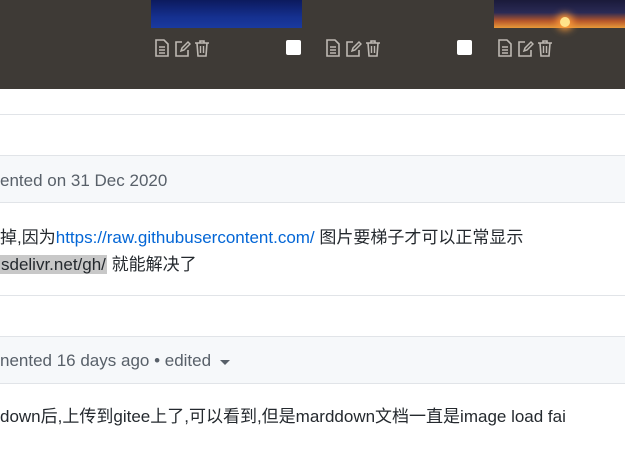 Image resolution: width=625 pixels, height=473 pixels. I want to click on chevron-down-icon, so click(225, 363).